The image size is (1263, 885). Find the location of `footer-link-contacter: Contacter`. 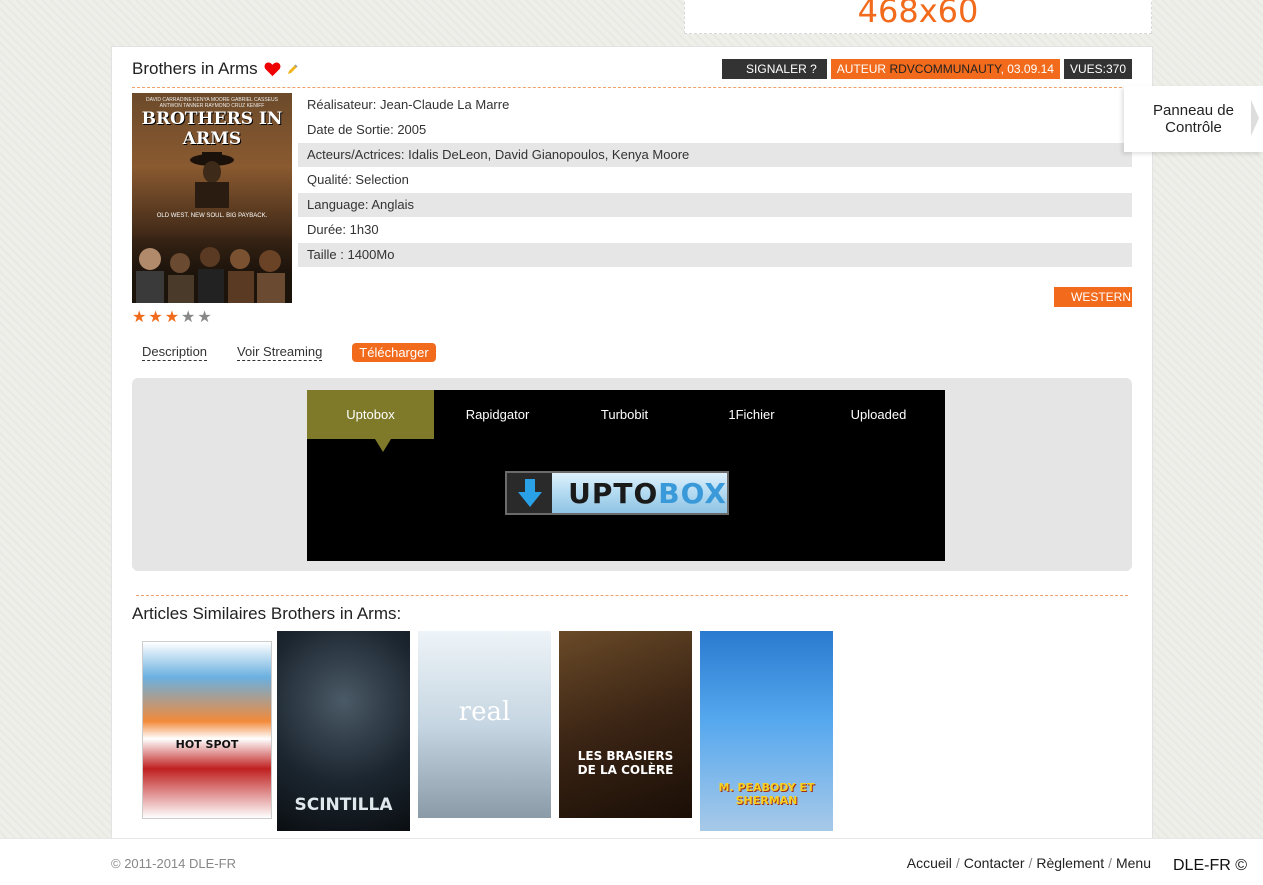

footer-link-contacter: Contacter is located at coordinates (994, 863).